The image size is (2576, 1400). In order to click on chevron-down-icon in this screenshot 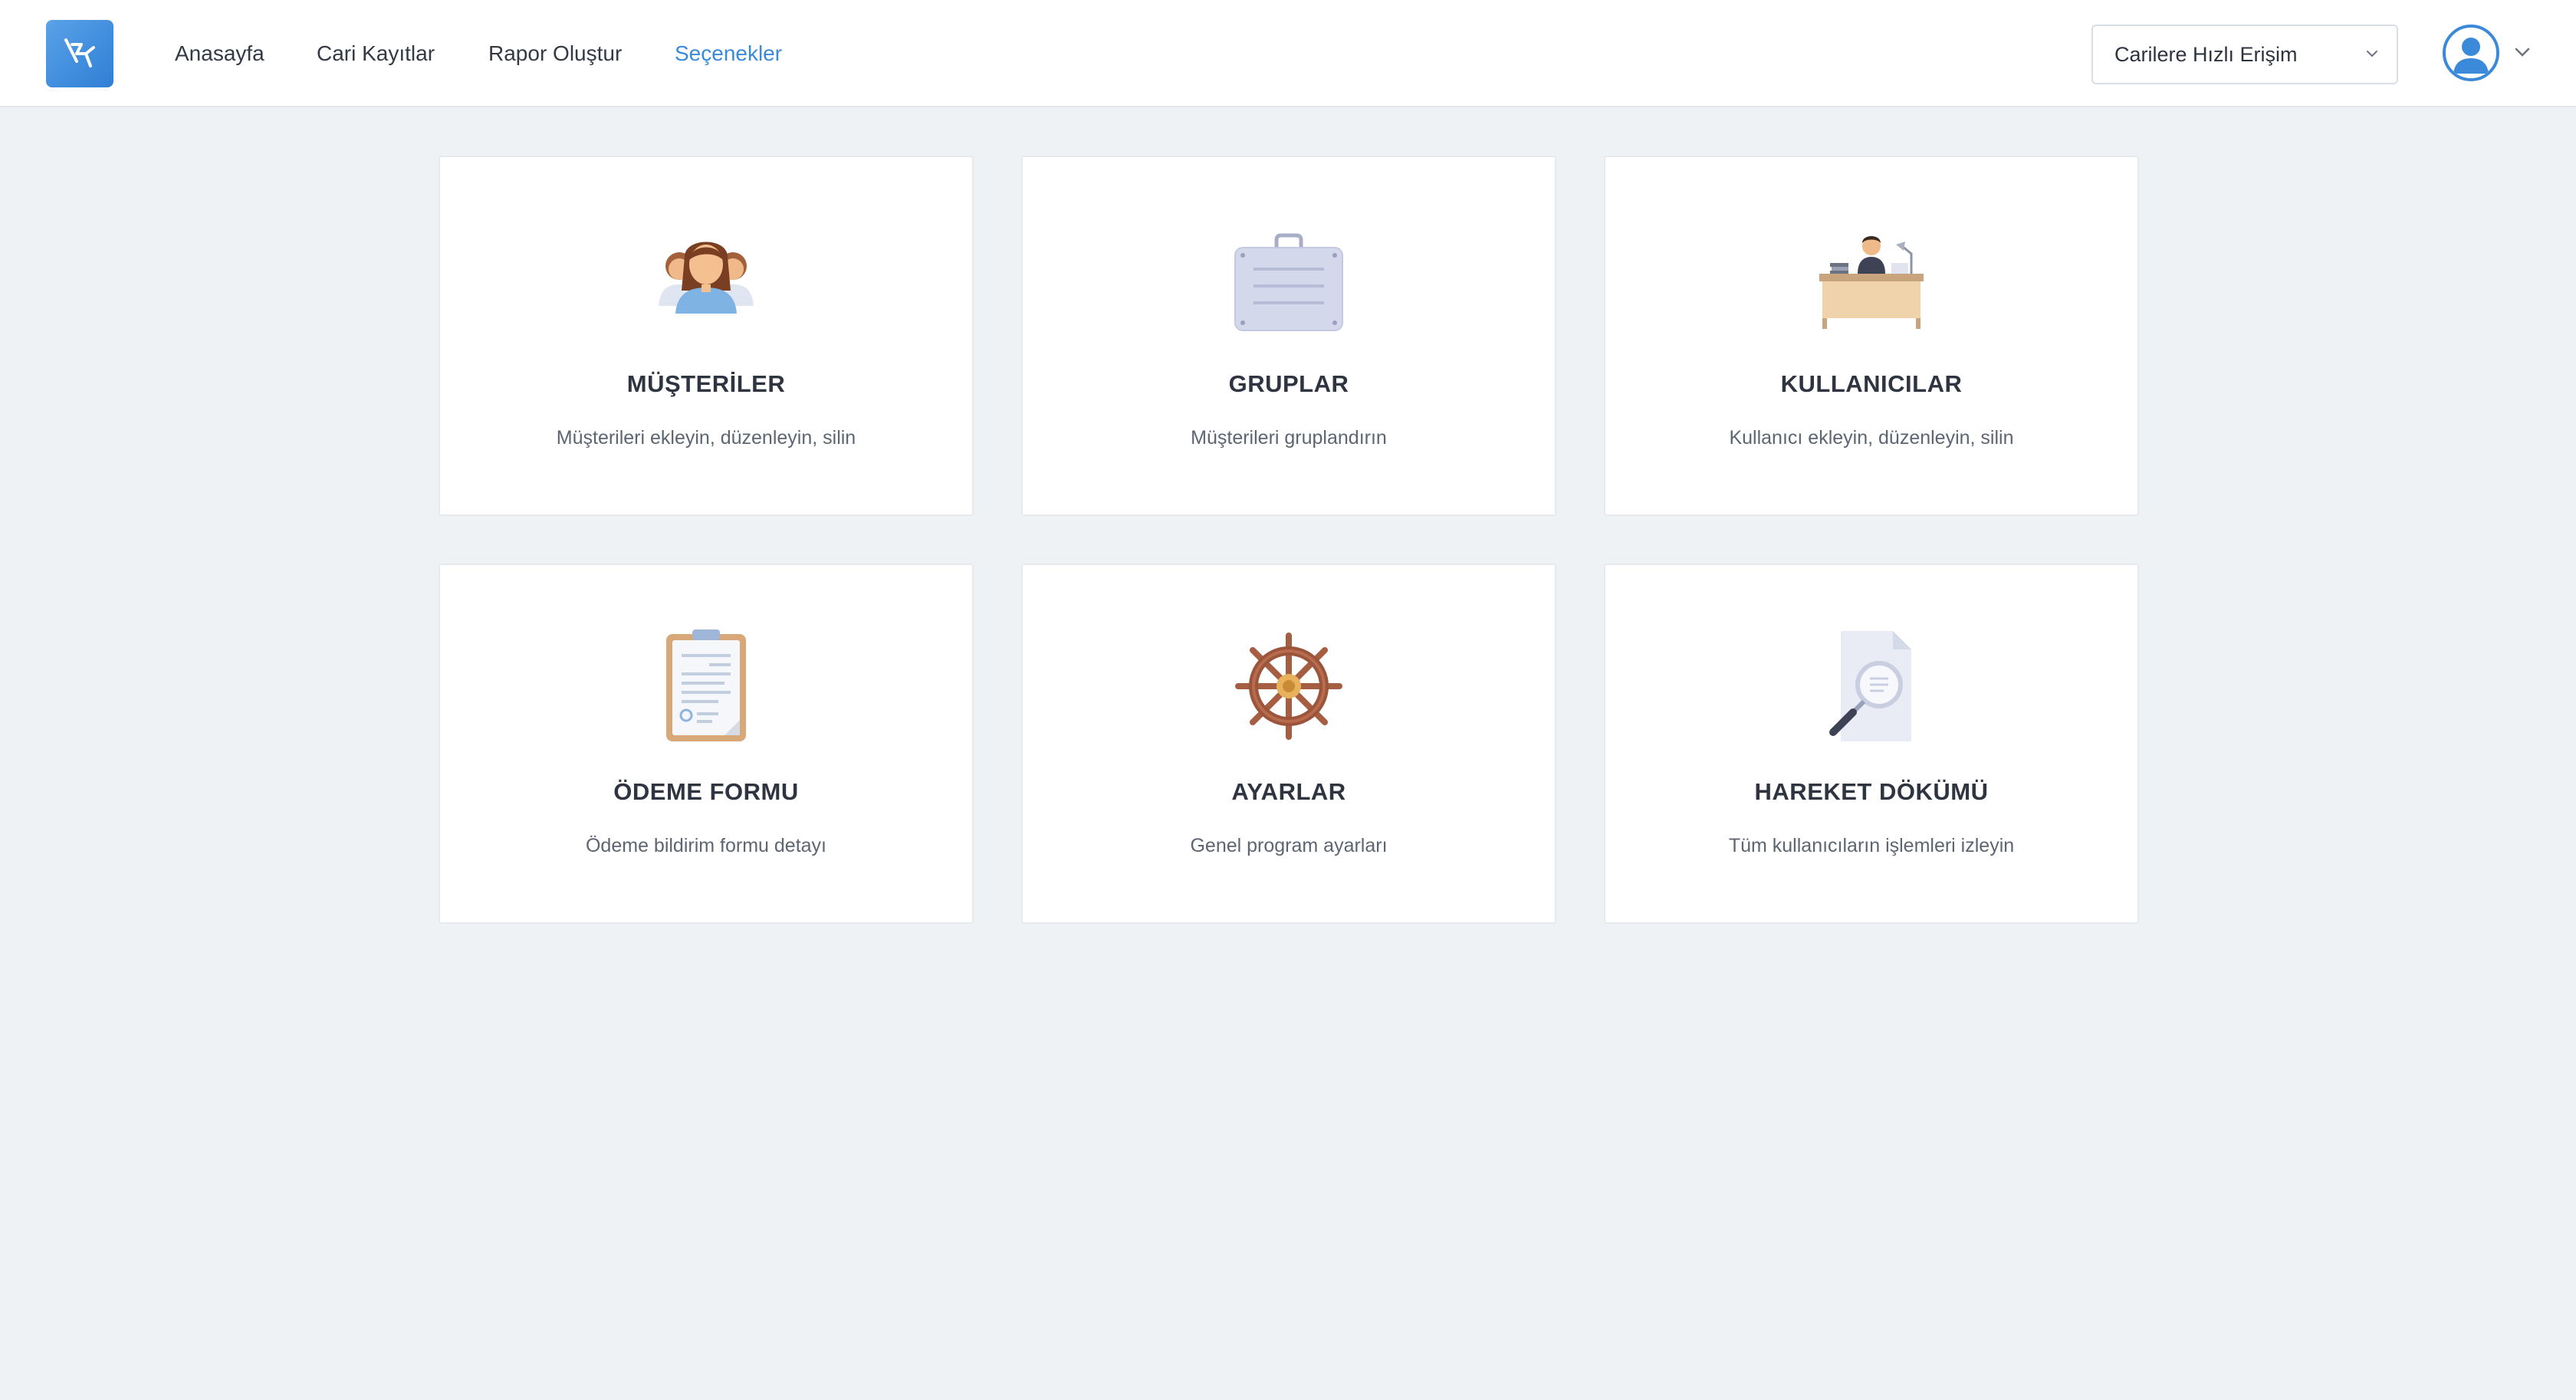, I will do `click(2372, 55)`.